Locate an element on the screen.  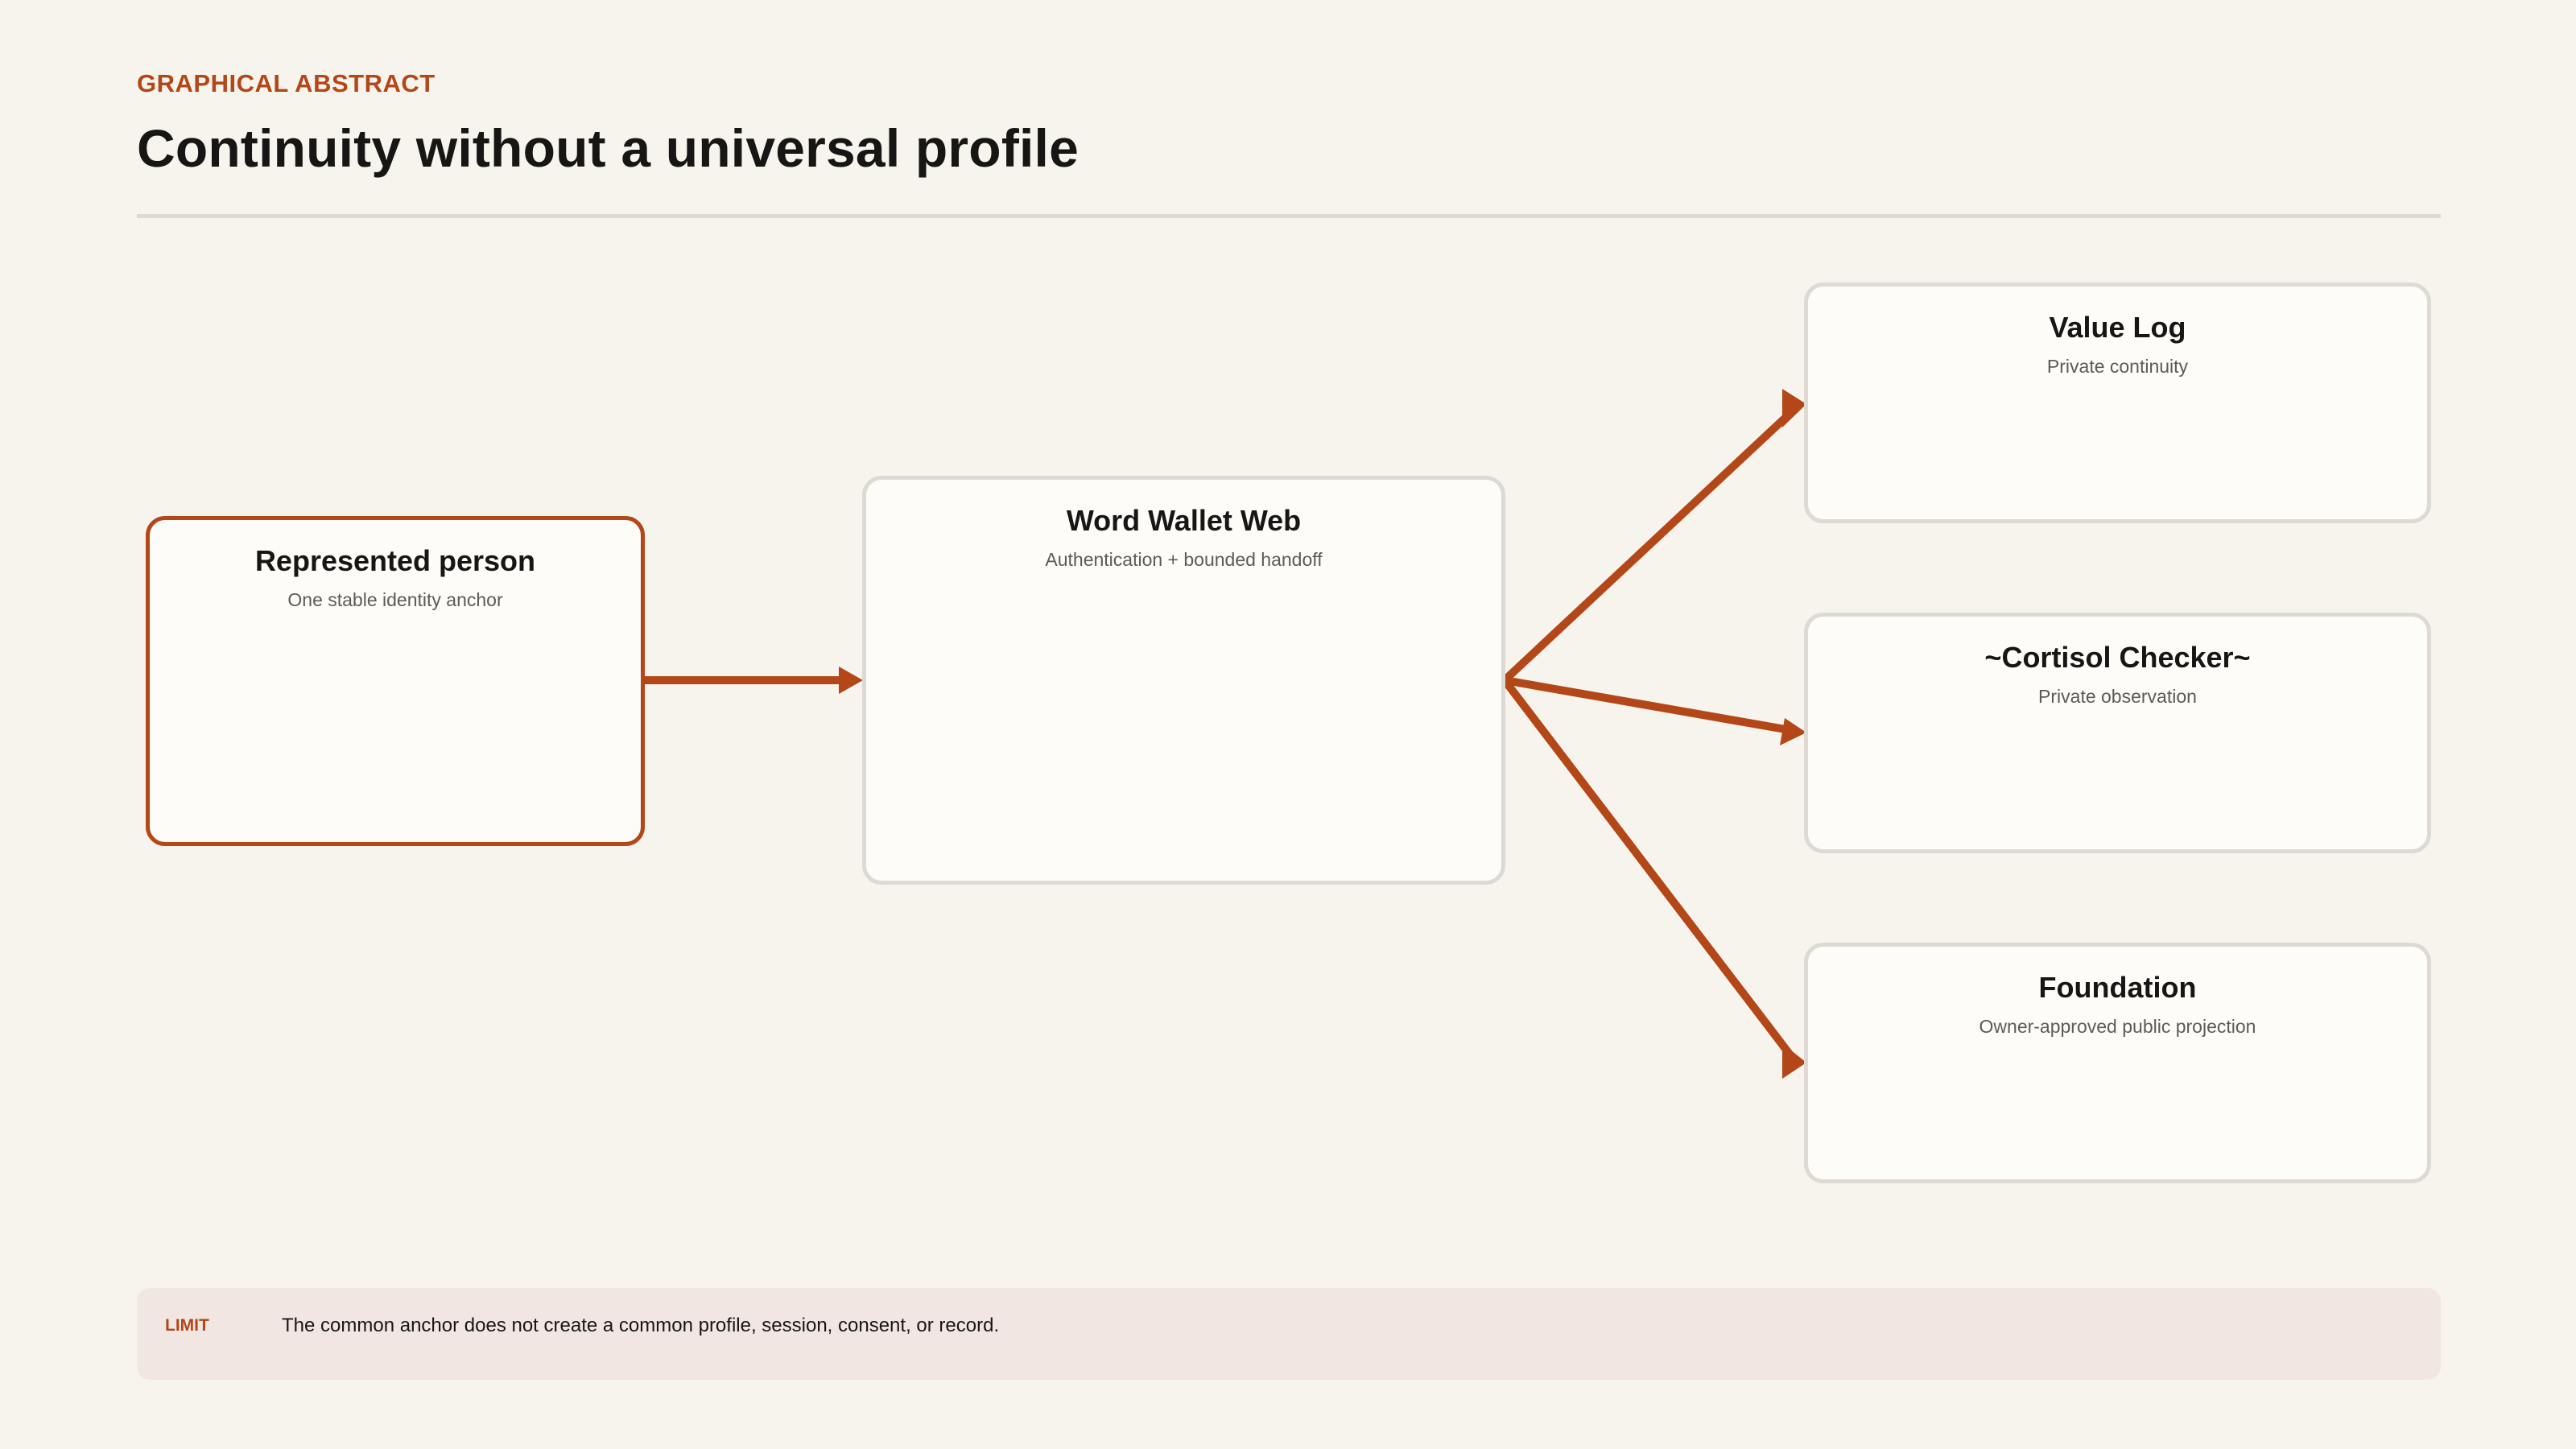
node-subtitle: Private observation is located at coordinates (2117, 696).